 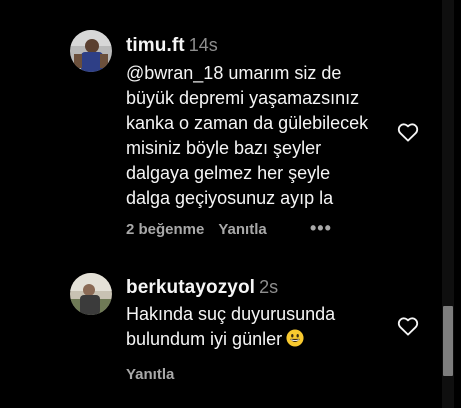 What do you see at coordinates (448, 341) in the screenshot?
I see `scrollbar-thumb` at bounding box center [448, 341].